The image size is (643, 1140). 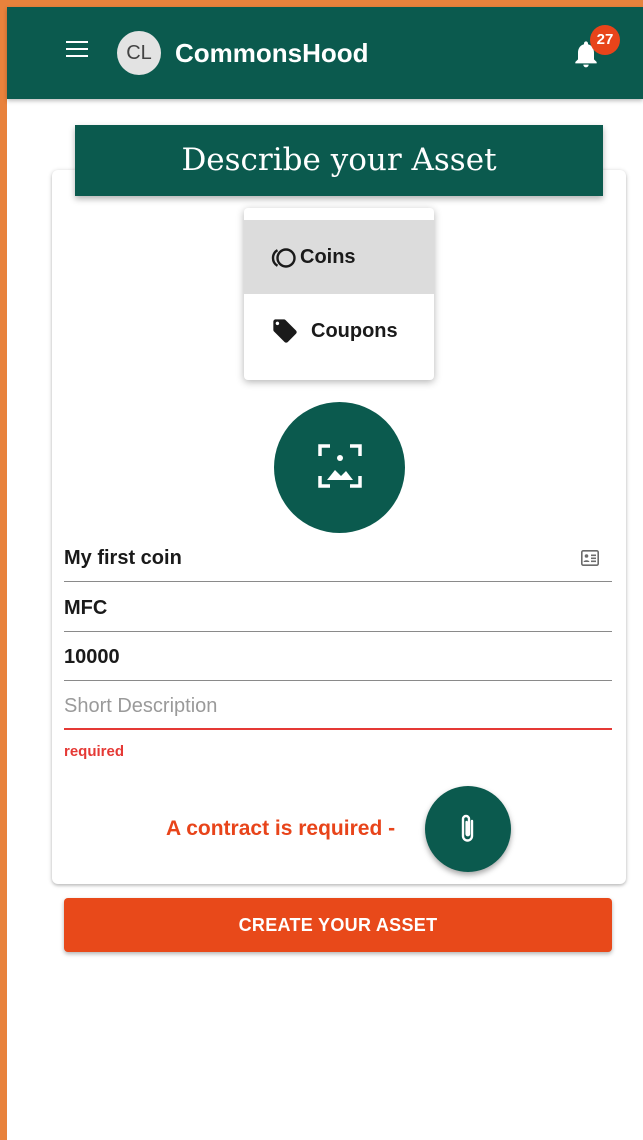 I want to click on contact-card-icon, so click(x=590, y=558).